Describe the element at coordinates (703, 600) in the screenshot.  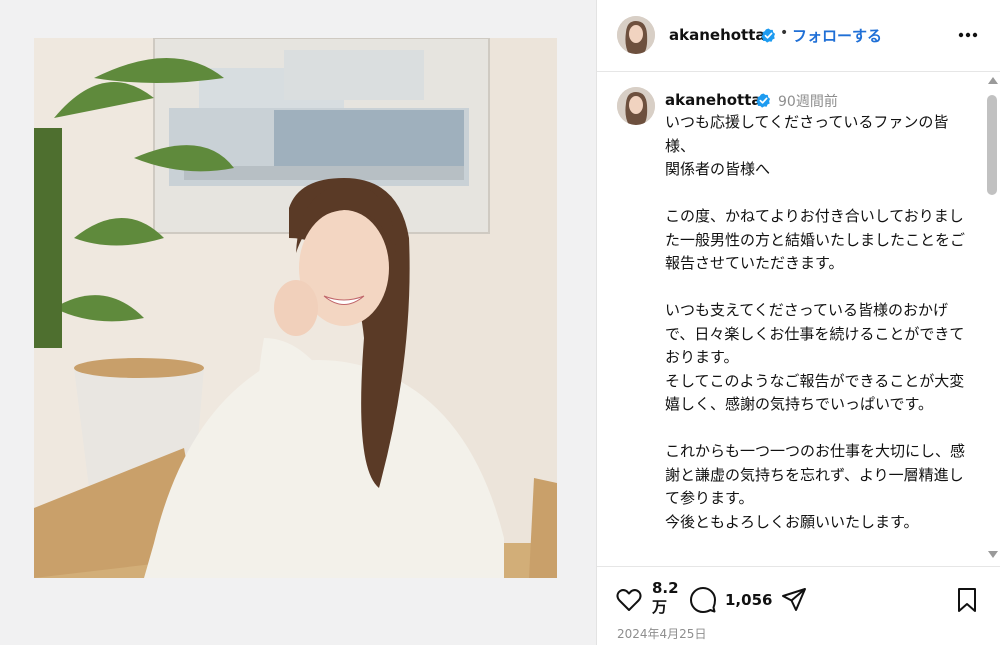
I see `comment-icon` at that location.